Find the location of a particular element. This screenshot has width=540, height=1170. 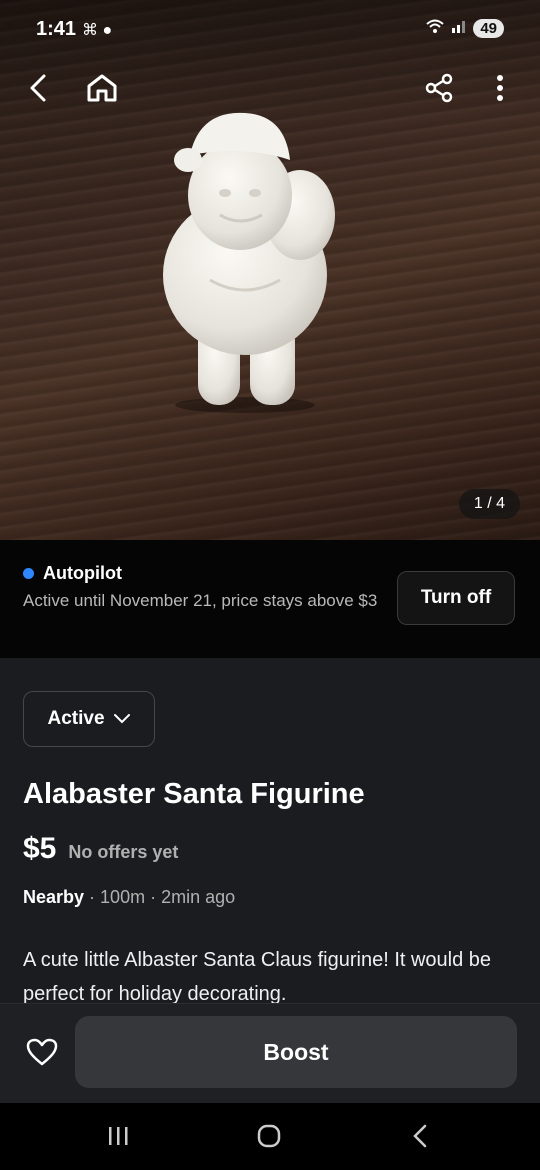

more-options-button is located at coordinates (500, 88).